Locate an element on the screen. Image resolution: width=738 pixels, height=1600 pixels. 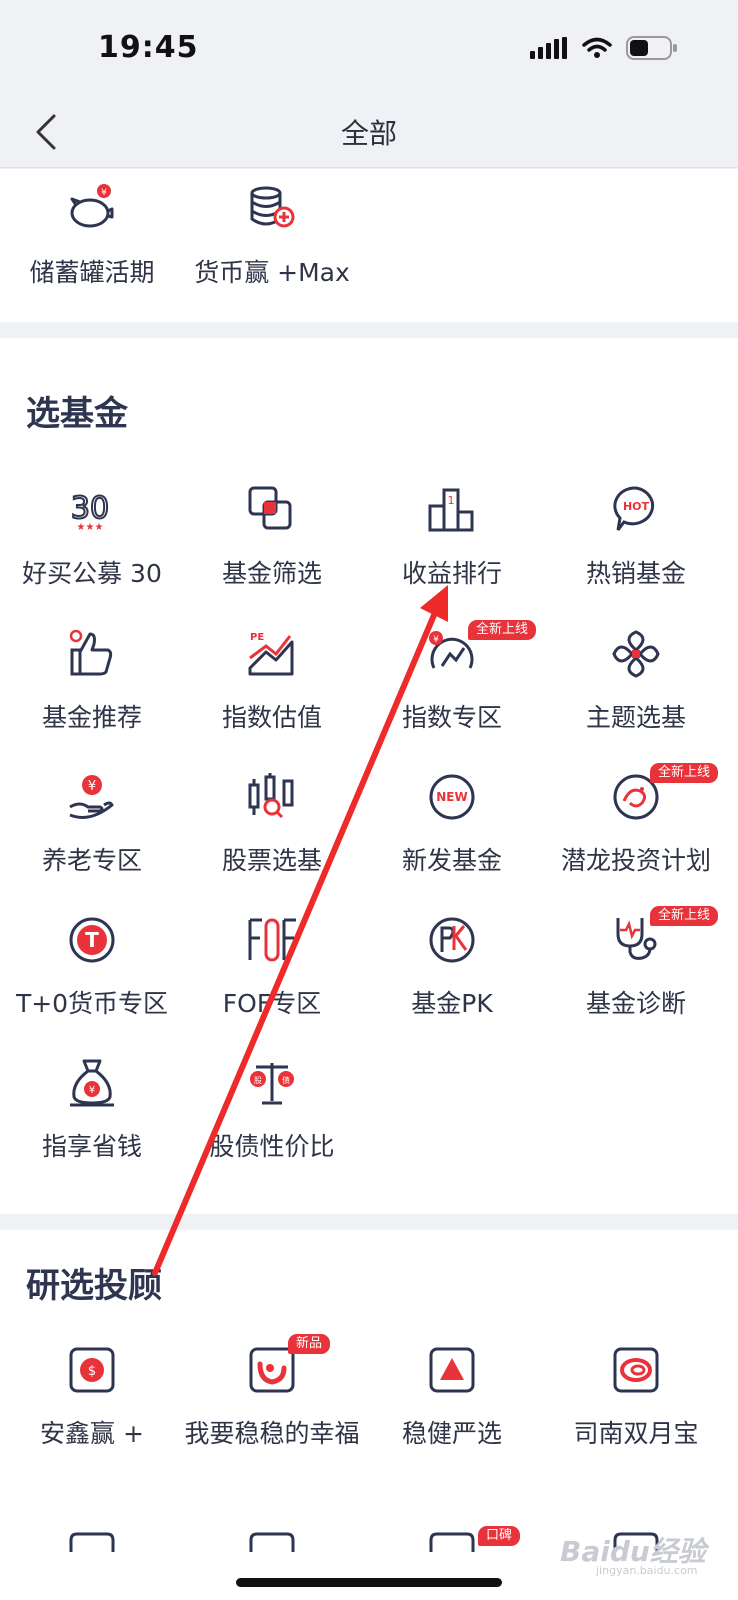
item-label: 好买公募 30 is located at coordinates (92, 573).